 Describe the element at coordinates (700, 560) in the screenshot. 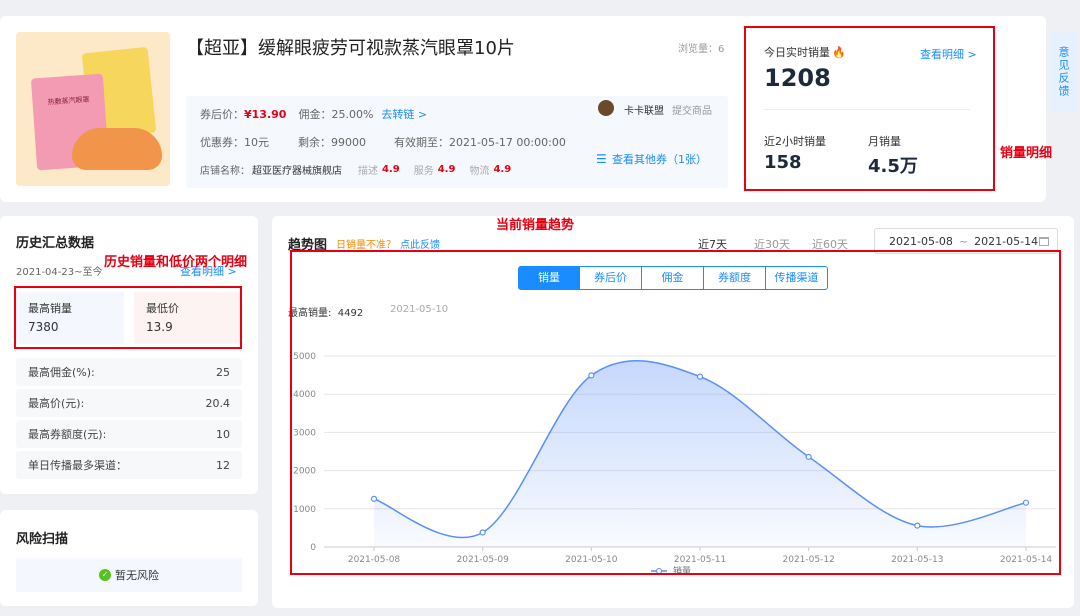

I see `x-tick-label: 2021-05-11` at that location.